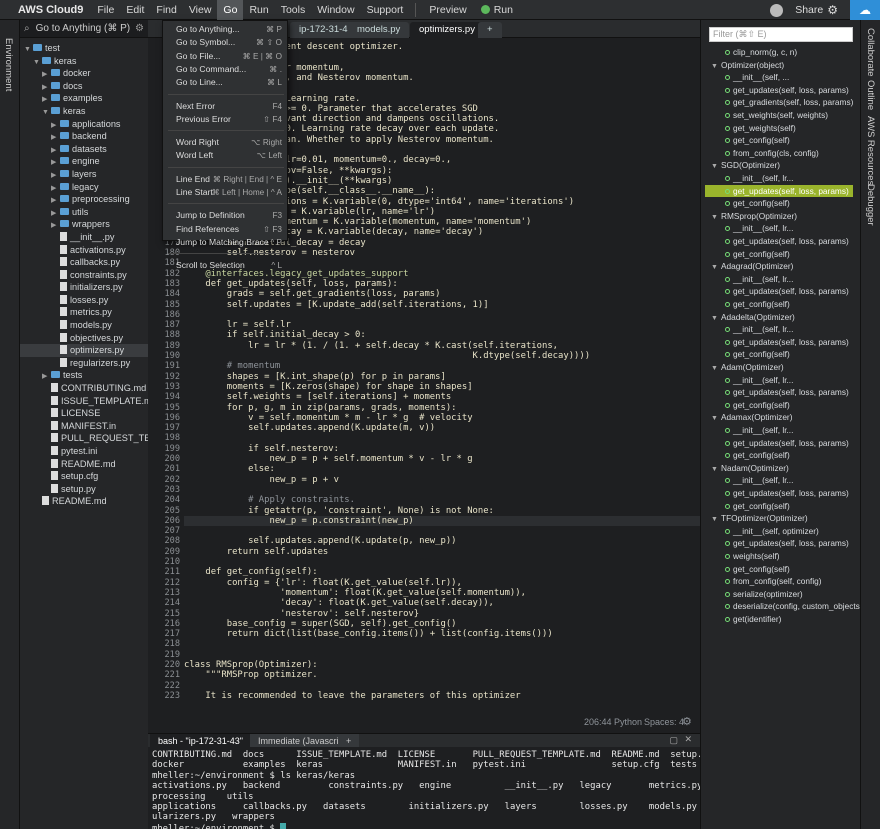 This screenshot has height=829, width=880. I want to click on tree-file: __init__.py, so click(84, 237).